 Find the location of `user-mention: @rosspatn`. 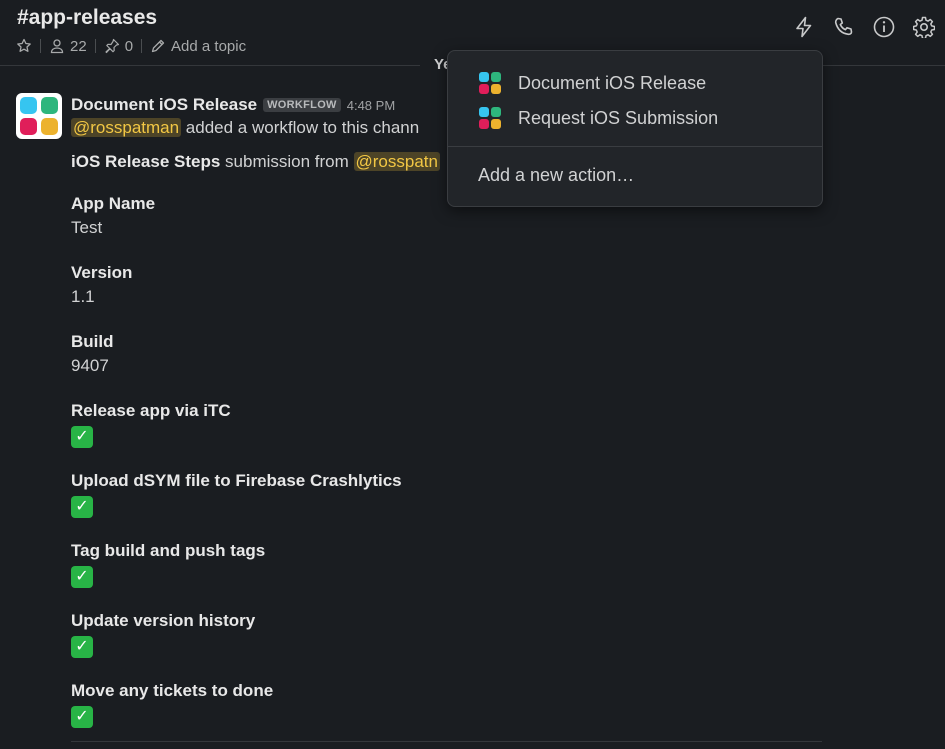

user-mention: @rosspatn is located at coordinates (396, 161).